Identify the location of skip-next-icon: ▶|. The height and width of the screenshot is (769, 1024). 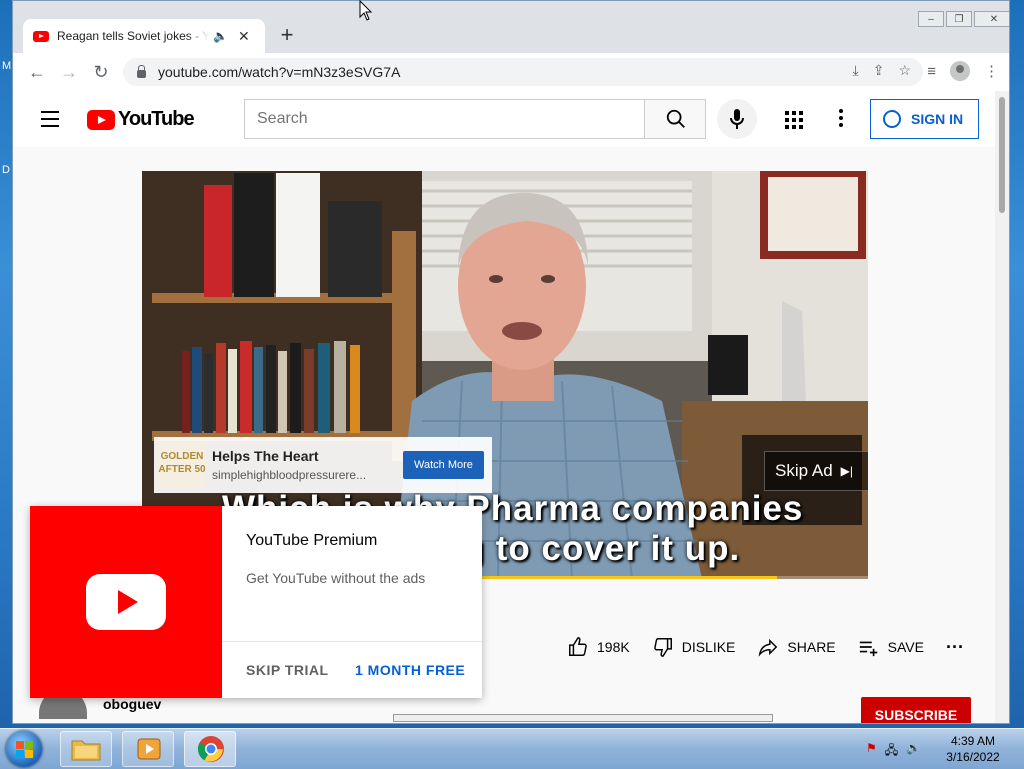
(847, 471).